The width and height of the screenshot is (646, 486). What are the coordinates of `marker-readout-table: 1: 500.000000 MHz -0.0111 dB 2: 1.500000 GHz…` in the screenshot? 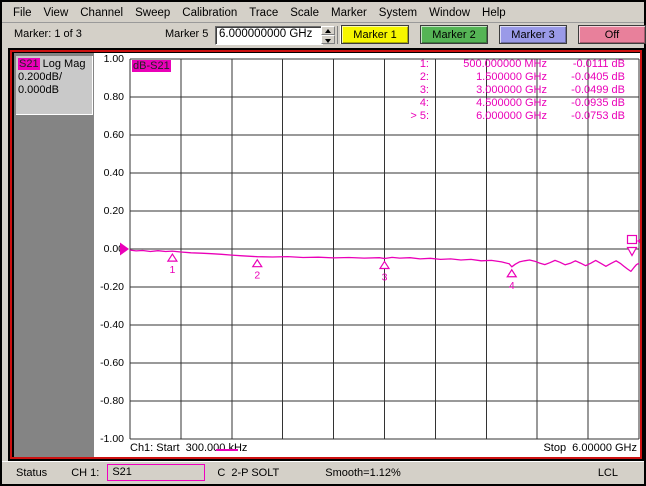 It's located at (514, 90).